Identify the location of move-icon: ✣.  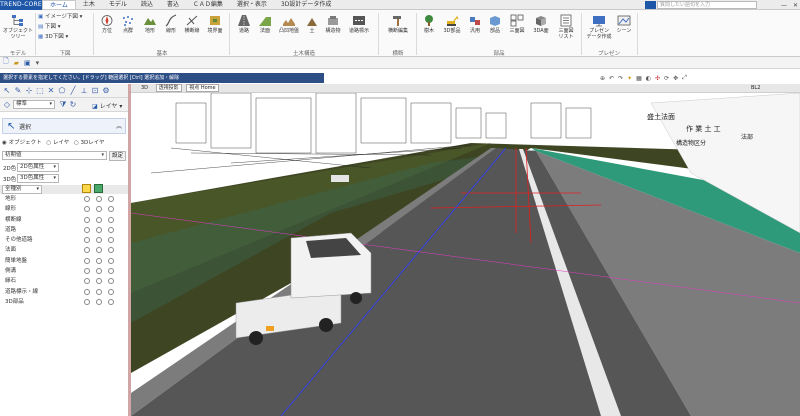
(657, 78).